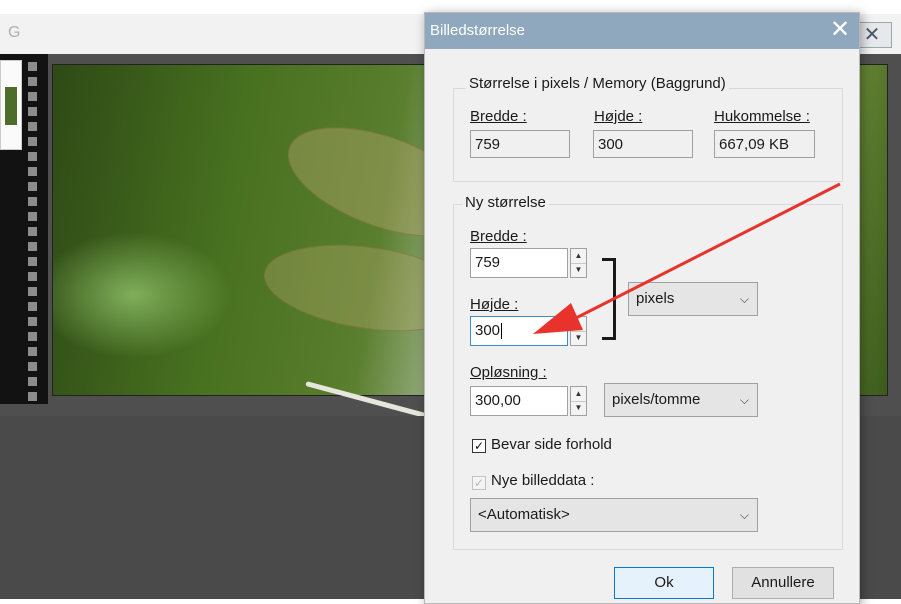 This screenshot has height=604, width=901. What do you see at coordinates (656, 399) in the screenshot?
I see `resolution-unit-value: pixels/tomme` at bounding box center [656, 399].